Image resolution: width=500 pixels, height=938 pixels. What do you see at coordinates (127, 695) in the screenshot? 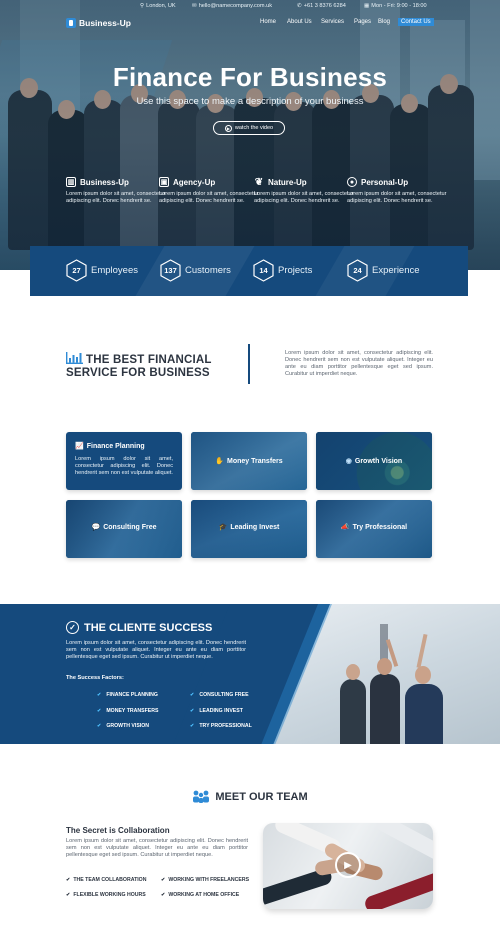
I see `success-factor-item: ✔ FINANCE PLANNING` at bounding box center [127, 695].